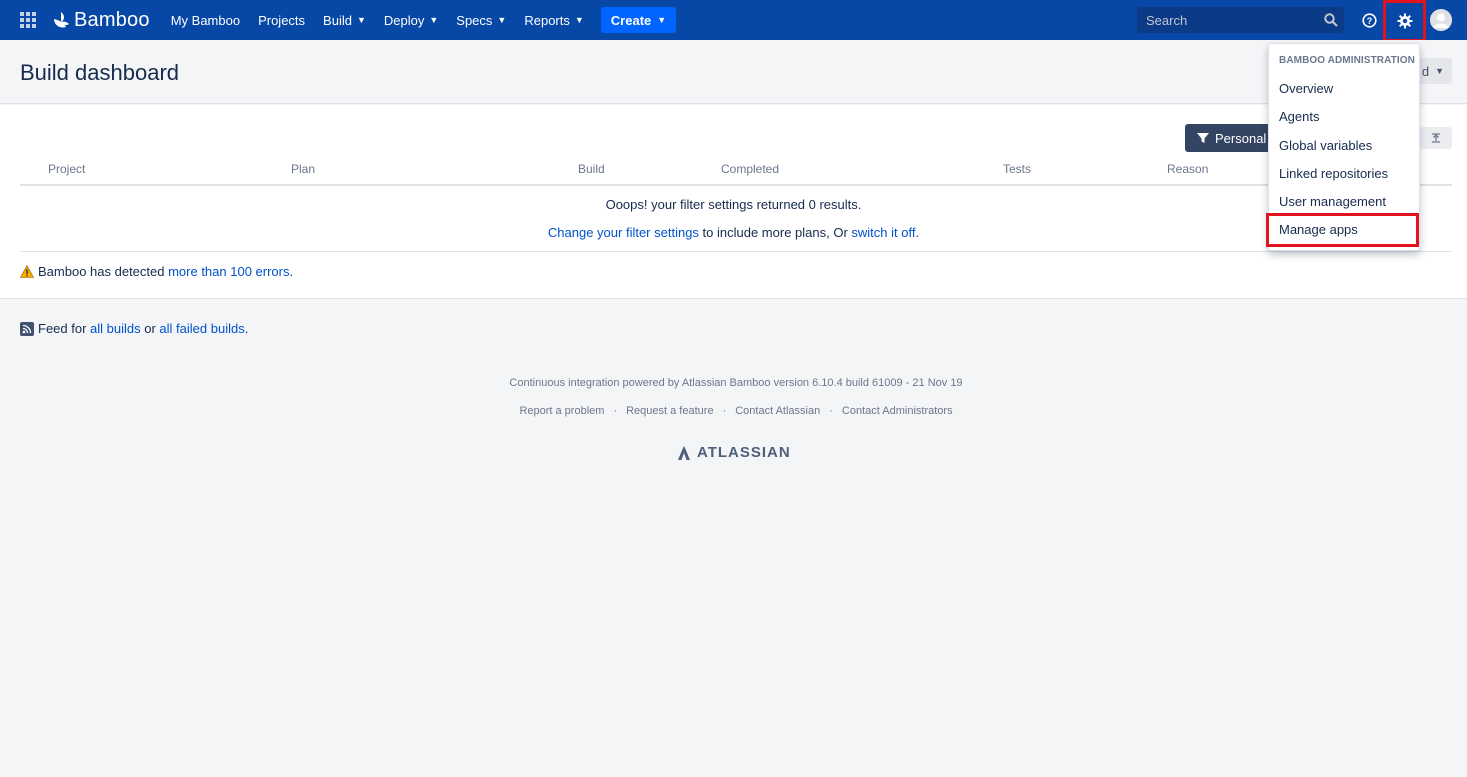 Image resolution: width=1467 pixels, height=777 pixels. I want to click on column-header-tests: Tests, so click(1017, 169).